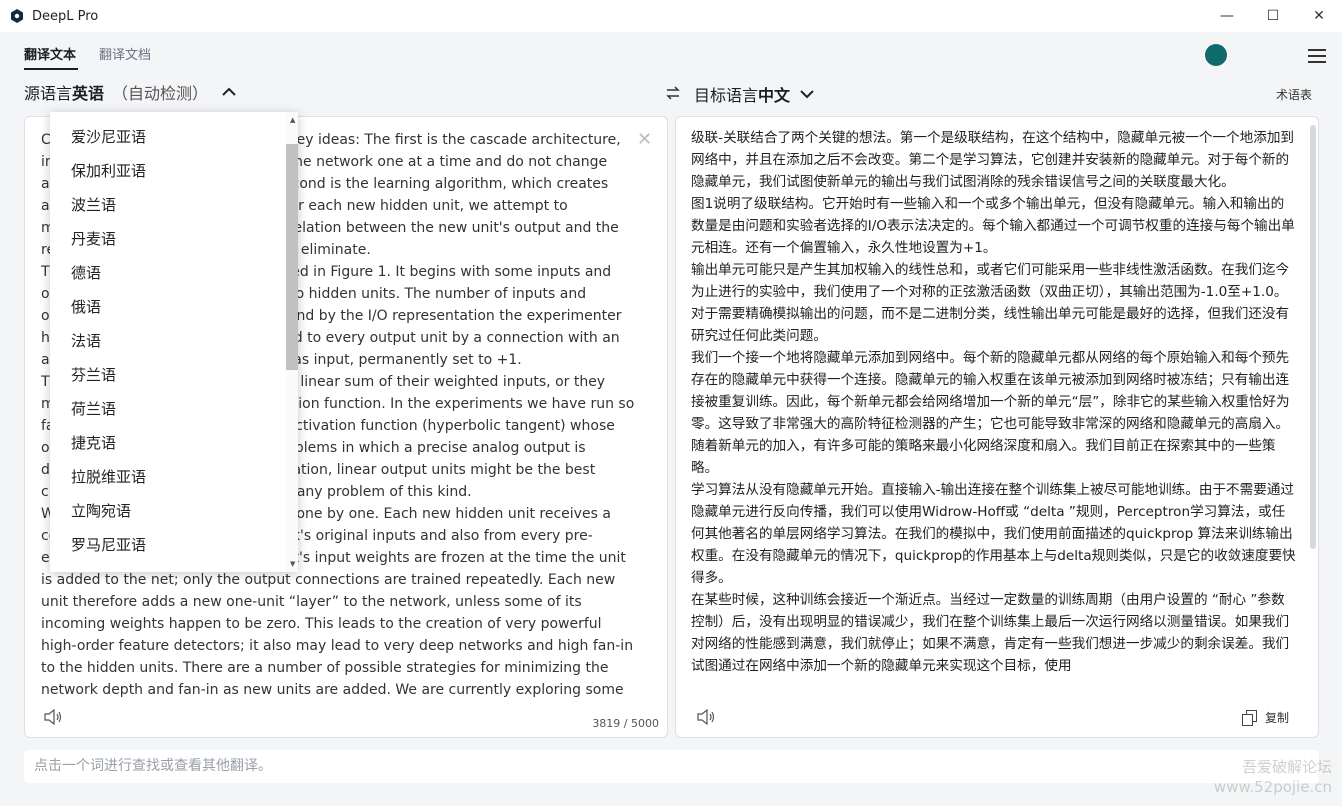 This screenshot has width=1342, height=806. I want to click on language-option: 捷克语, so click(167, 443).